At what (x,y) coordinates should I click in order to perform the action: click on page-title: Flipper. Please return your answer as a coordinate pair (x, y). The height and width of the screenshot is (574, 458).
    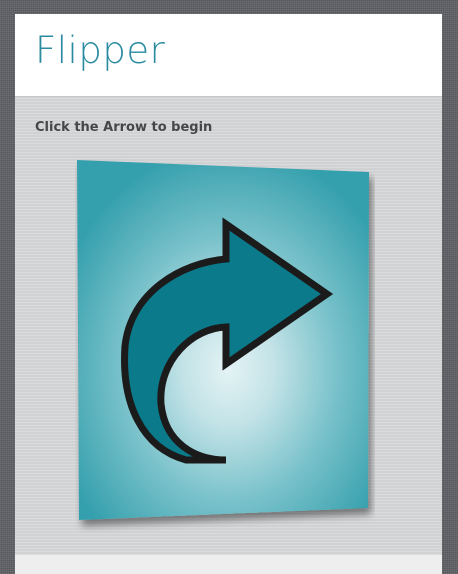
    Looking at the image, I should click on (100, 50).